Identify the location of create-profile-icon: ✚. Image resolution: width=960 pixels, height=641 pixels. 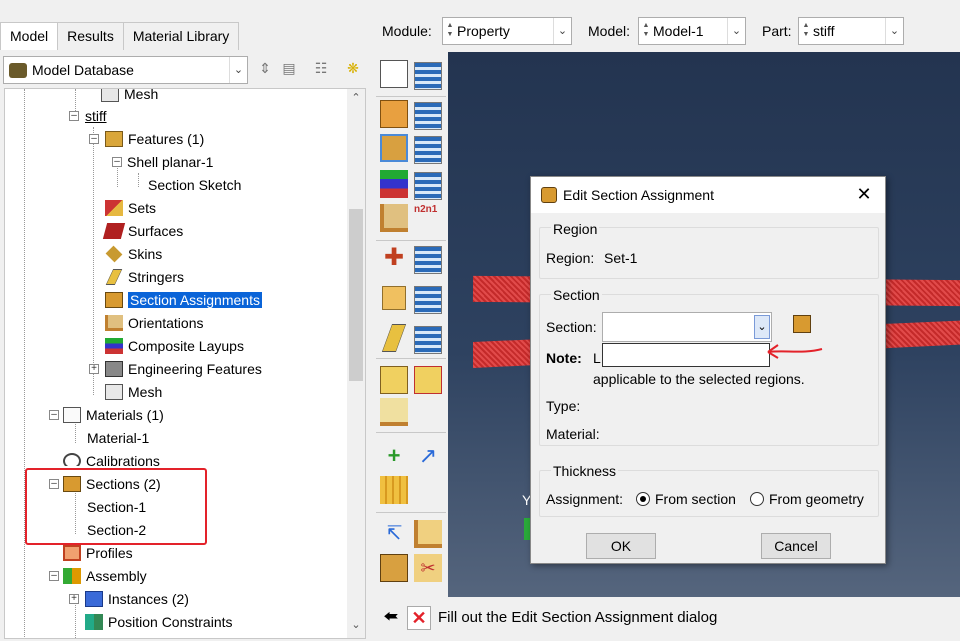
(394, 258).